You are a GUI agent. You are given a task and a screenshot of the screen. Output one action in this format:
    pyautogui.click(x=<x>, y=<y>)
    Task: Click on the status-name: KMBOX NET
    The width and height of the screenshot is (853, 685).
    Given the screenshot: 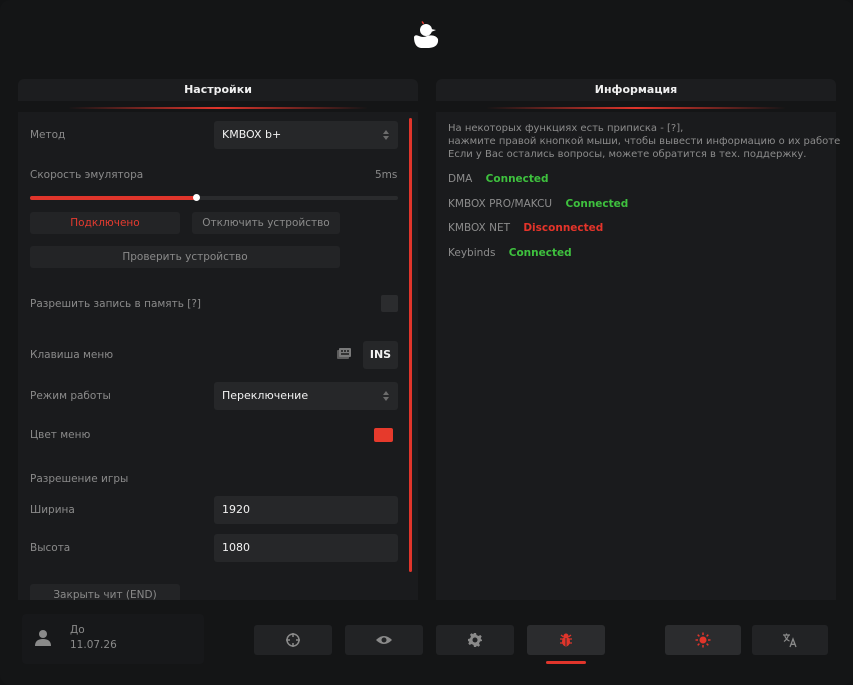 What is the action you would take?
    pyautogui.click(x=479, y=228)
    